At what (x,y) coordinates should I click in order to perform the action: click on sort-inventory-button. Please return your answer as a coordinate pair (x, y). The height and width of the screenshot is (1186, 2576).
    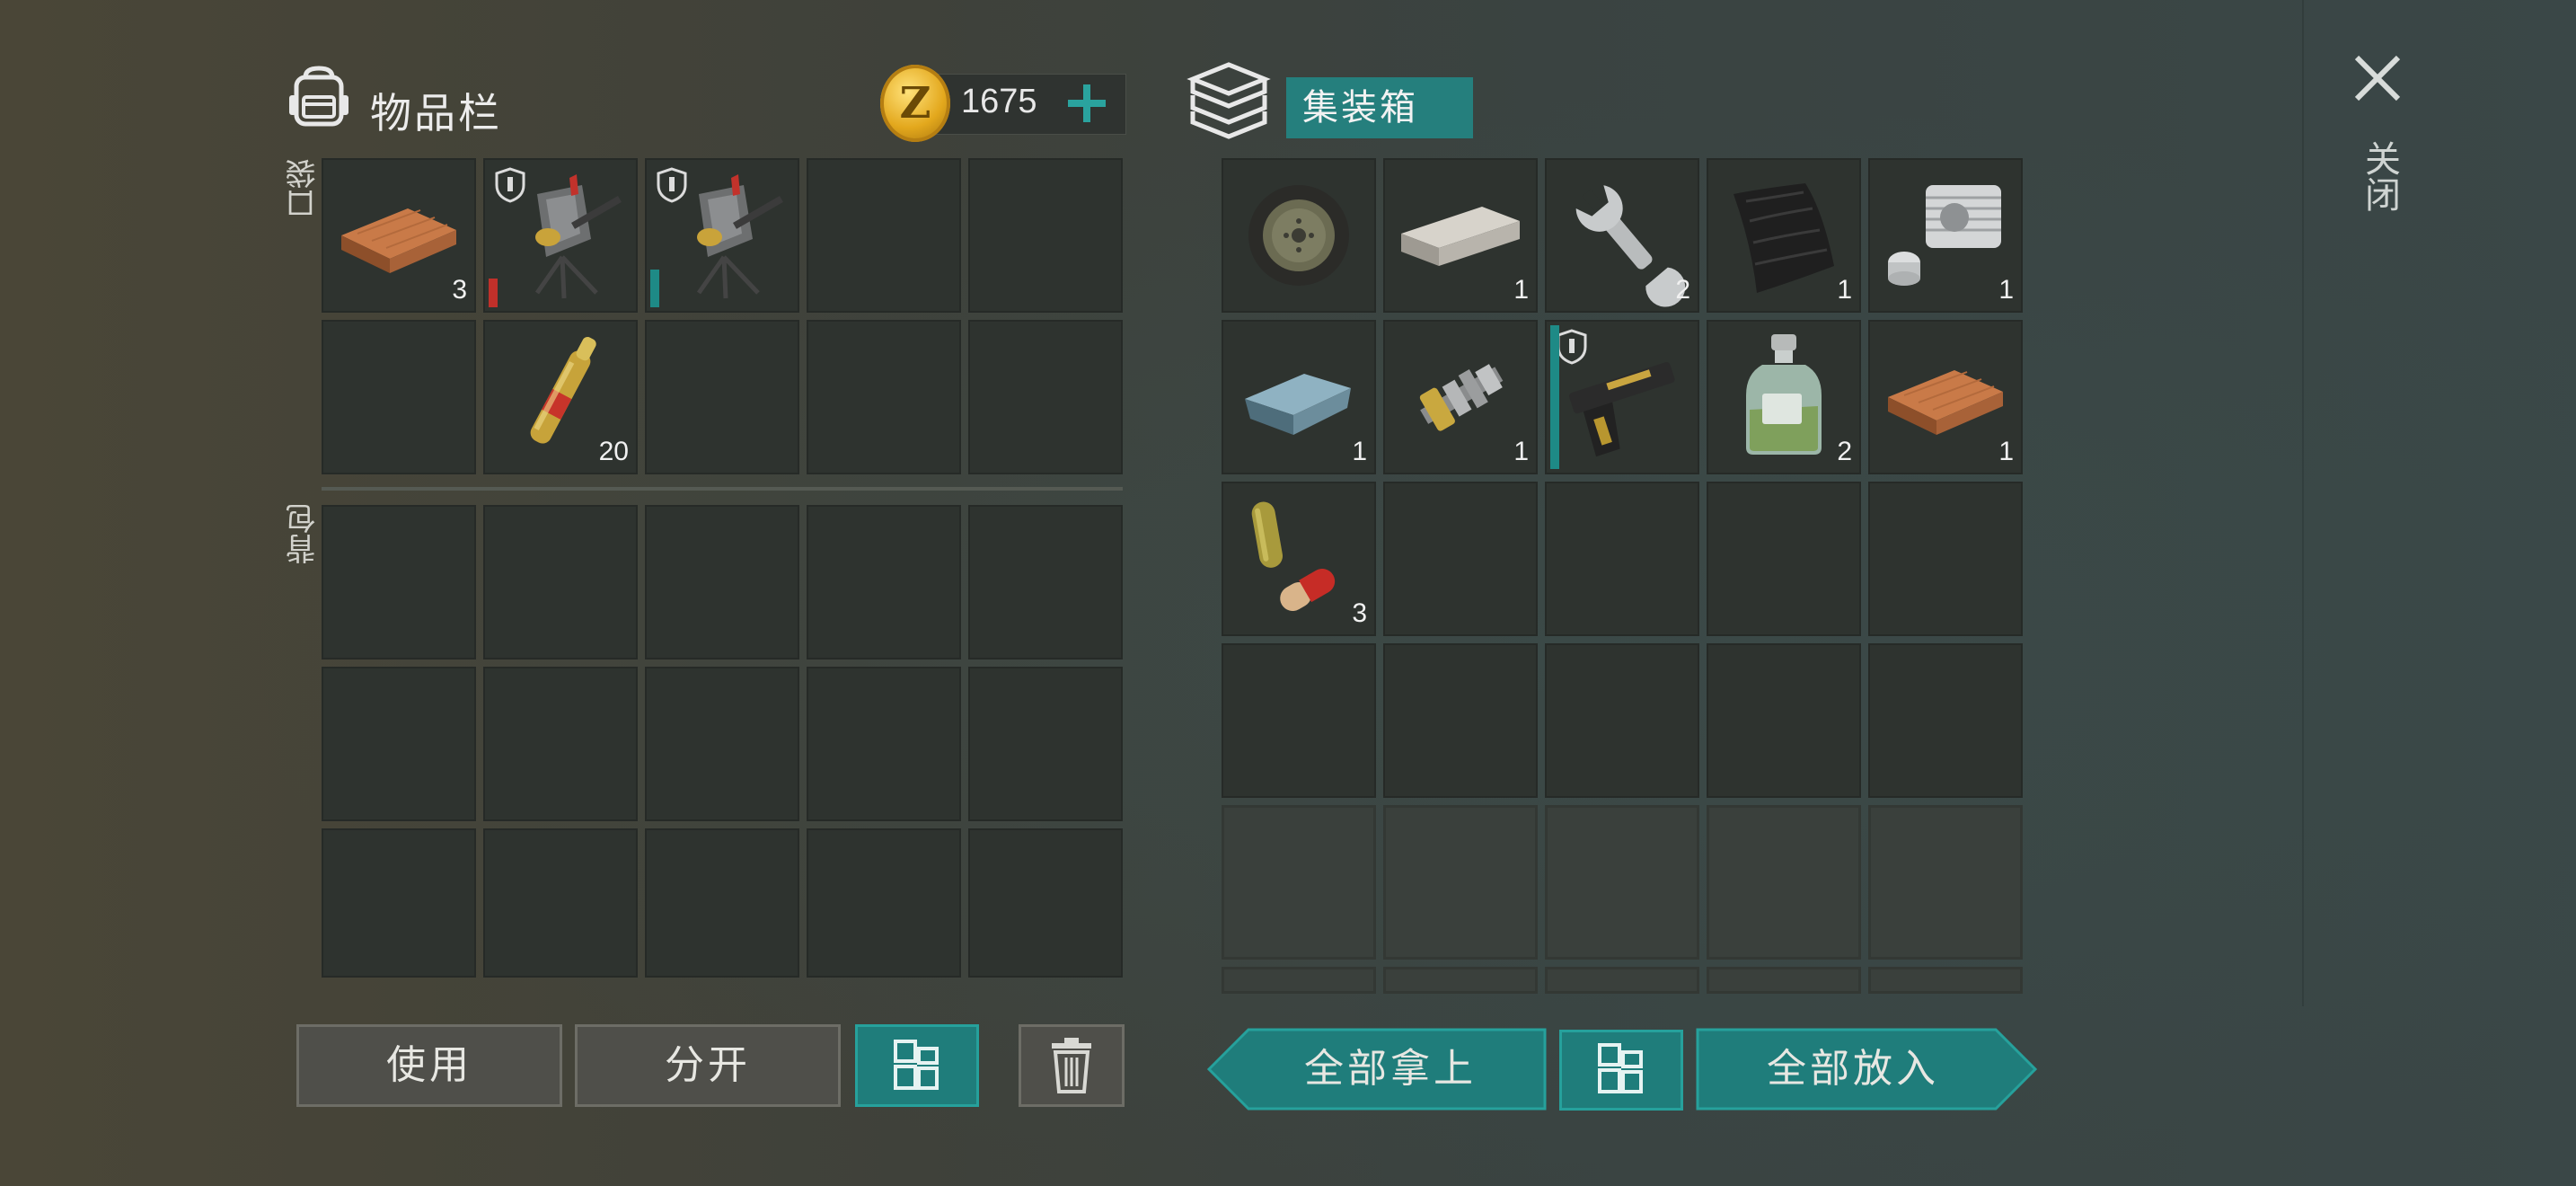
    Looking at the image, I should click on (917, 1065).